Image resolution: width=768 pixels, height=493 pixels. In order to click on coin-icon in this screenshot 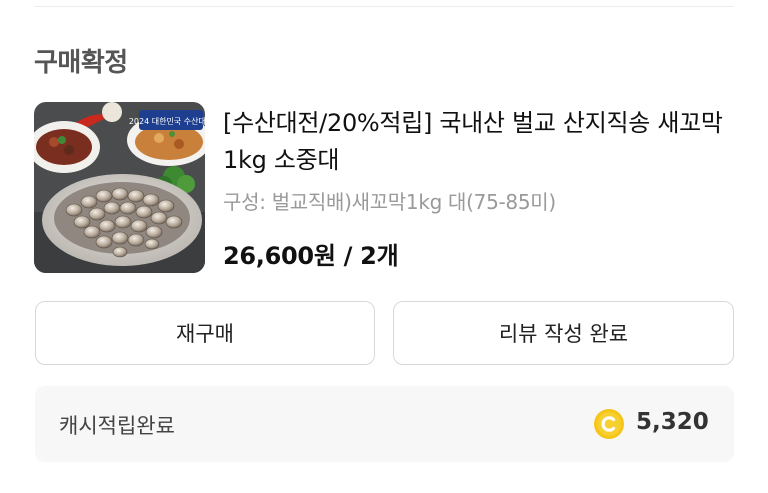, I will do `click(609, 424)`.